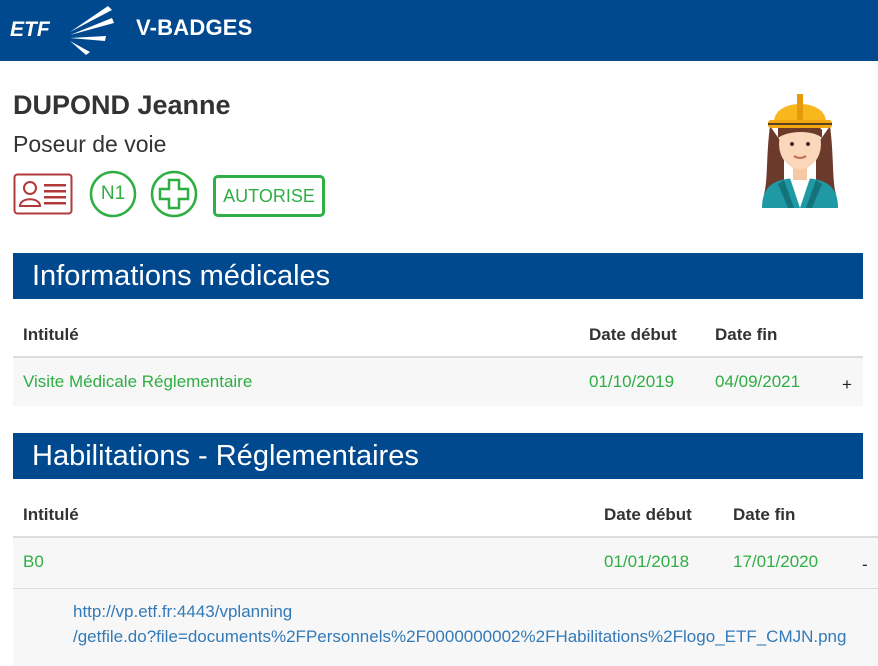 This screenshot has width=878, height=666. I want to click on habilitations-col-end: Date fin, so click(764, 514).